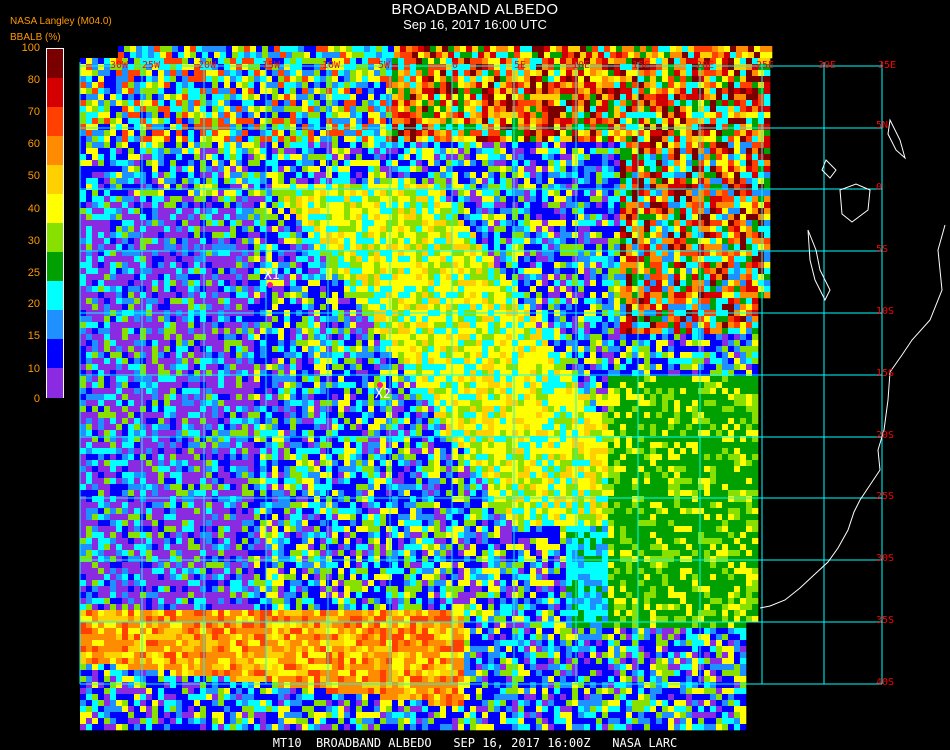  I want to click on marker-x2-label: X2, so click(383, 394).